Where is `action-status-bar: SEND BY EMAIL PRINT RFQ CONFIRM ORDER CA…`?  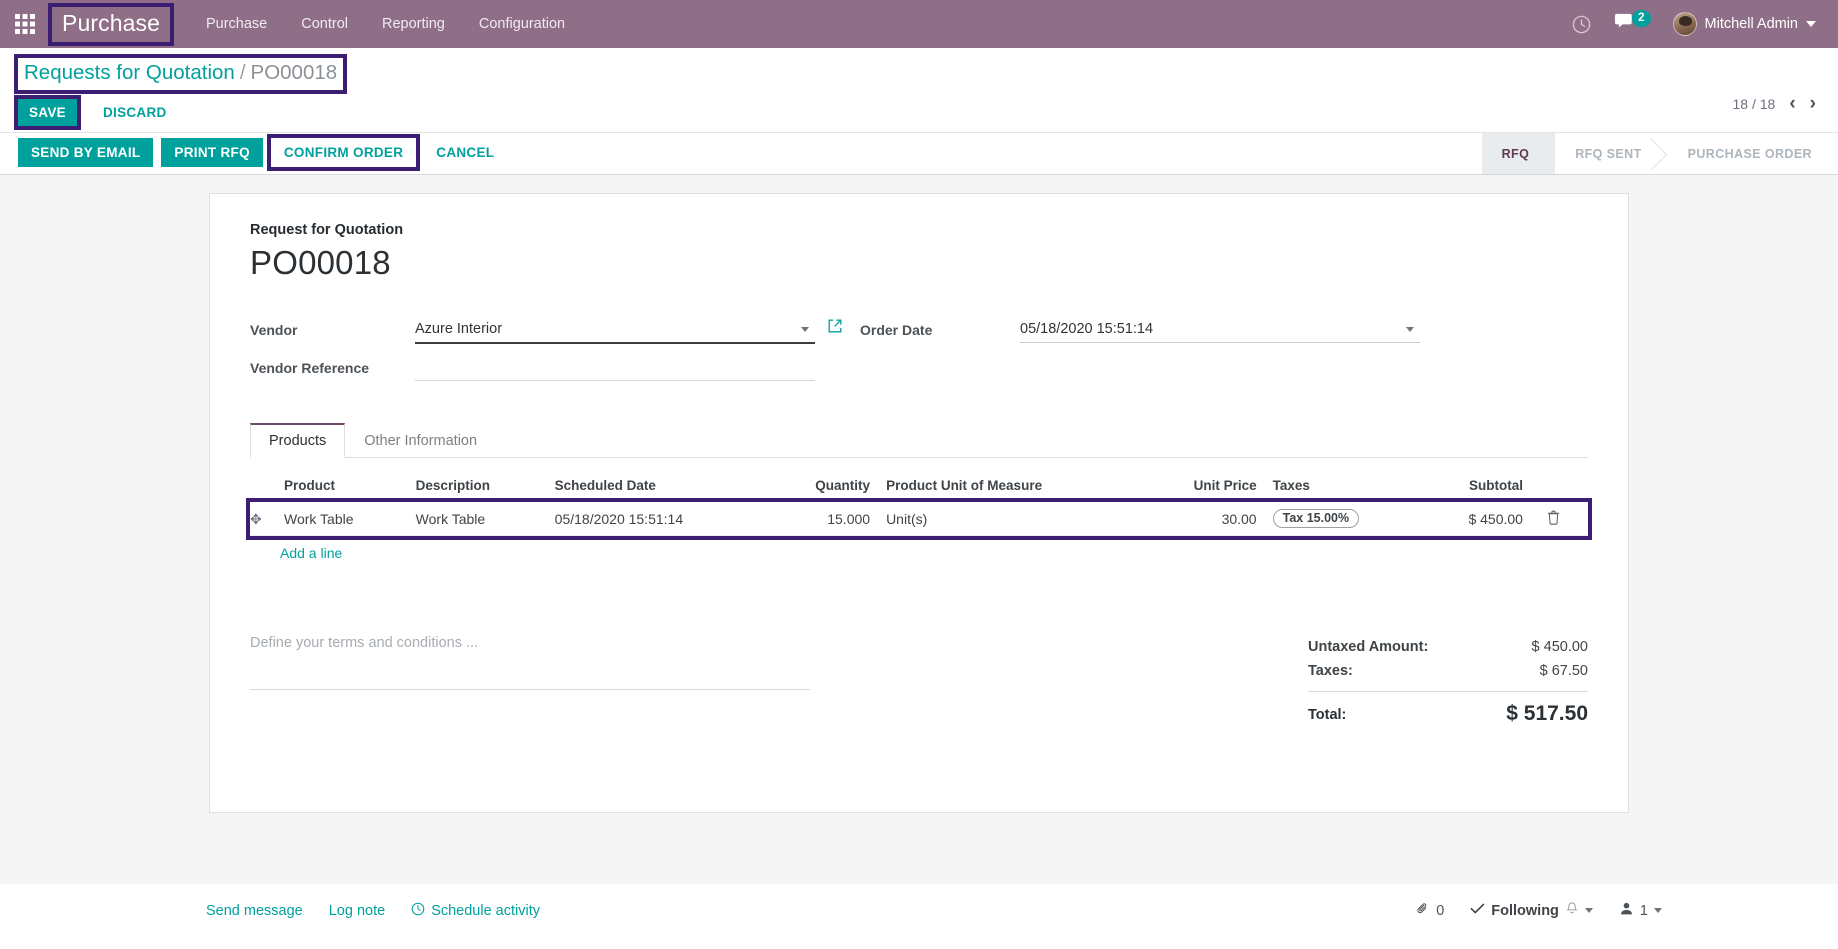 action-status-bar: SEND BY EMAIL PRINT RFQ CONFIRM ORDER CA… is located at coordinates (919, 154).